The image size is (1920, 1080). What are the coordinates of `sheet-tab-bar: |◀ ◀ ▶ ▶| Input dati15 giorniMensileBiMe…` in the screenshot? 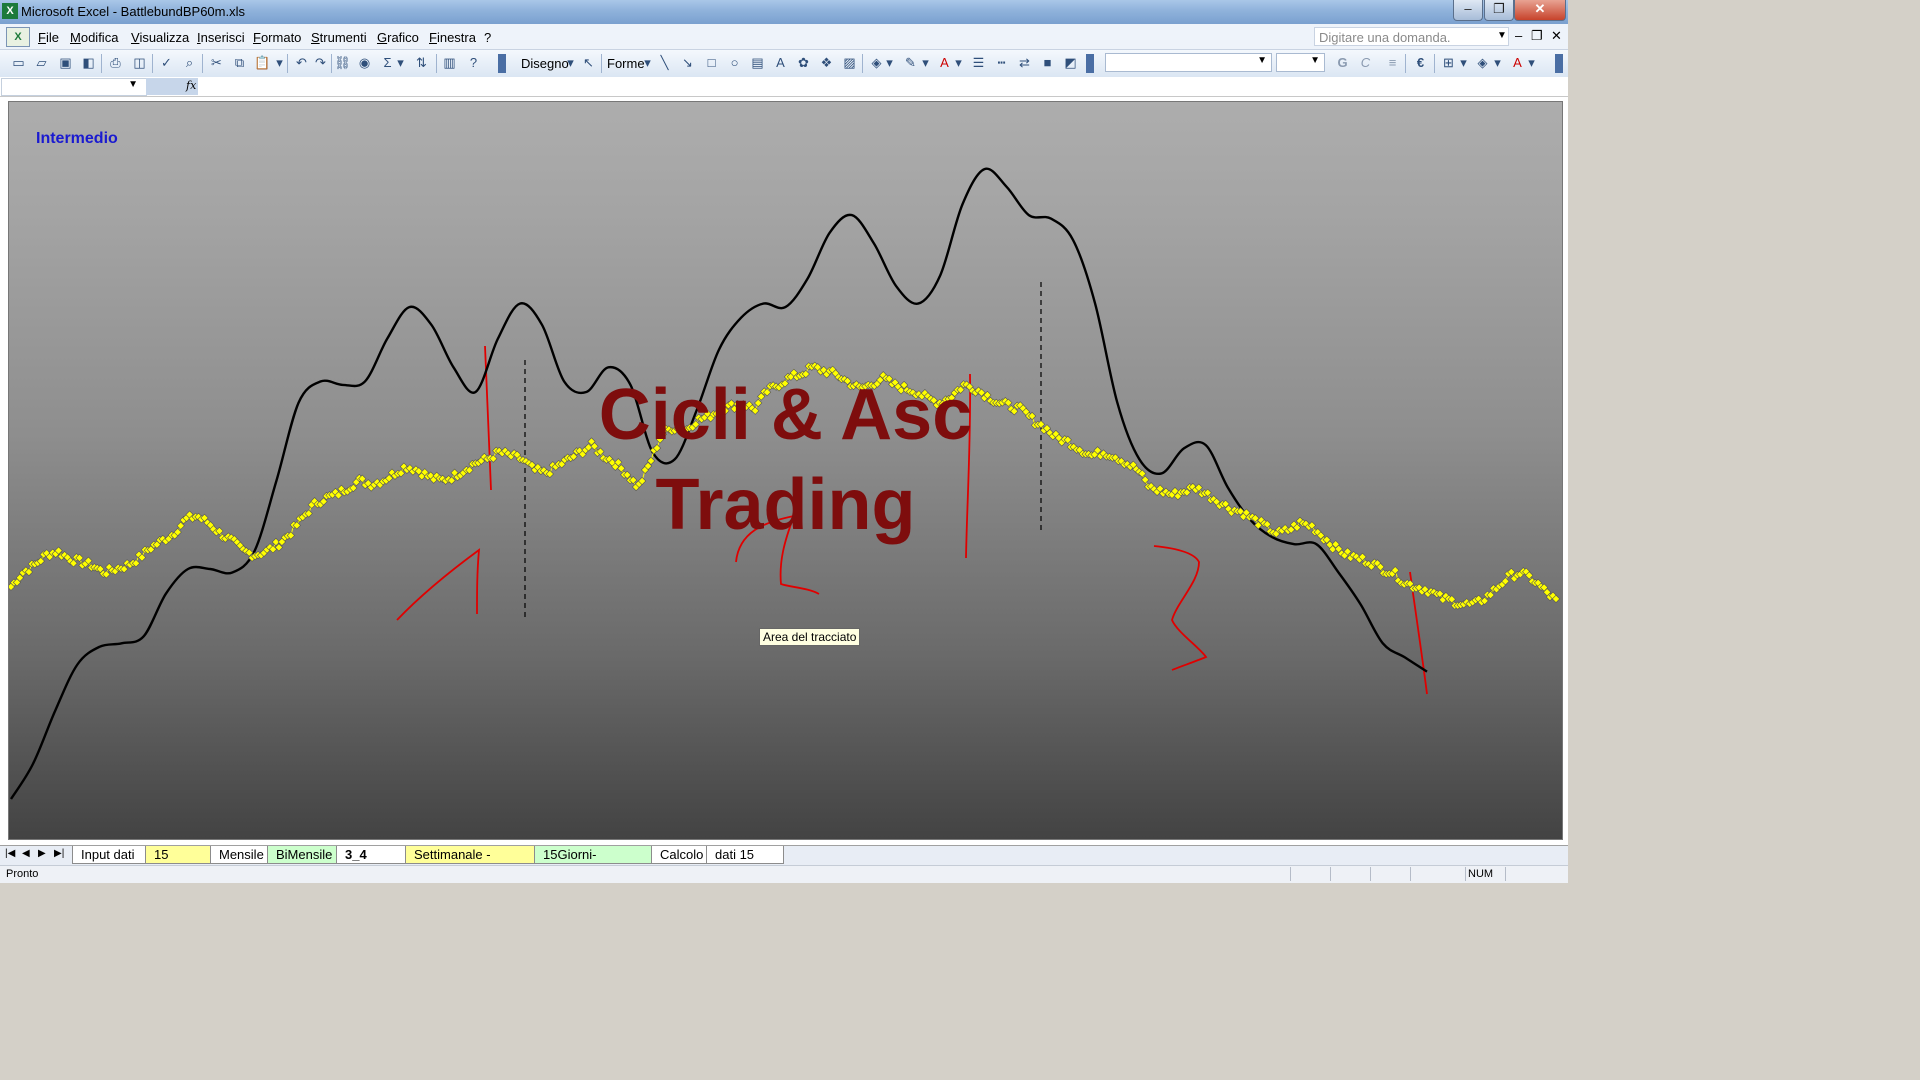 It's located at (784, 862).